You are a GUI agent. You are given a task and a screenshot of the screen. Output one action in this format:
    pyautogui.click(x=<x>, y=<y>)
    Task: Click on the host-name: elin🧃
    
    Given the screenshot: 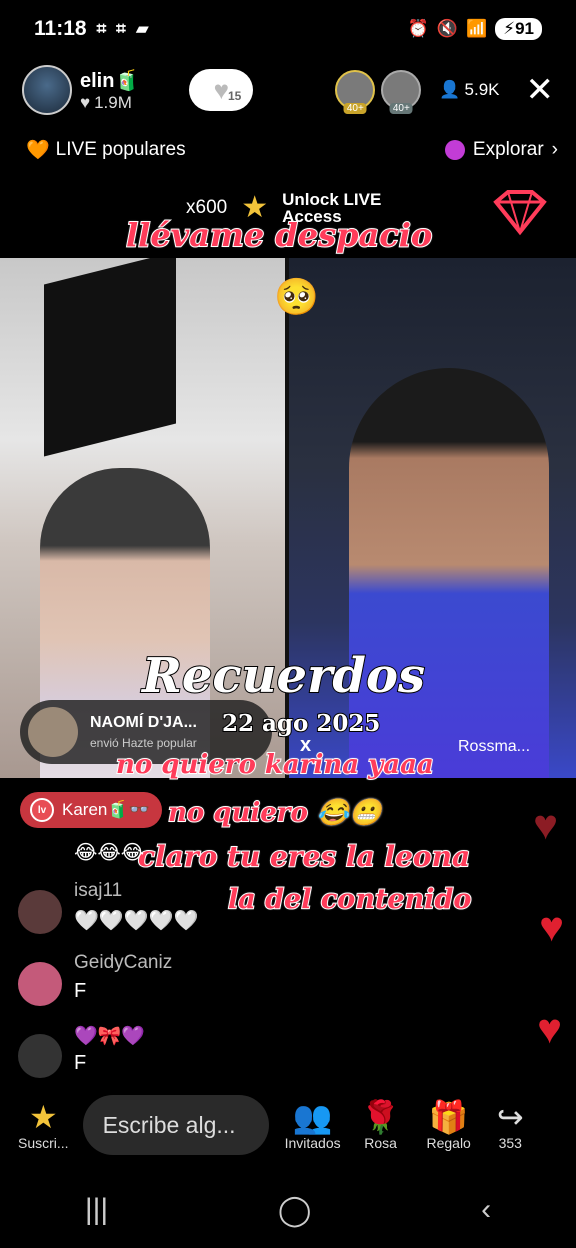 What is the action you would take?
    pyautogui.click(x=110, y=80)
    